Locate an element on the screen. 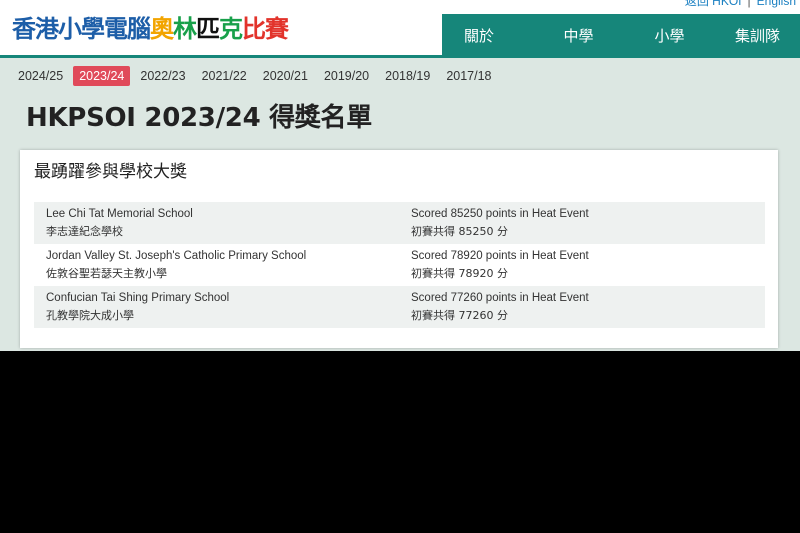 The image size is (800, 533). year-tab-2024-25: 2024/25 is located at coordinates (40, 76).